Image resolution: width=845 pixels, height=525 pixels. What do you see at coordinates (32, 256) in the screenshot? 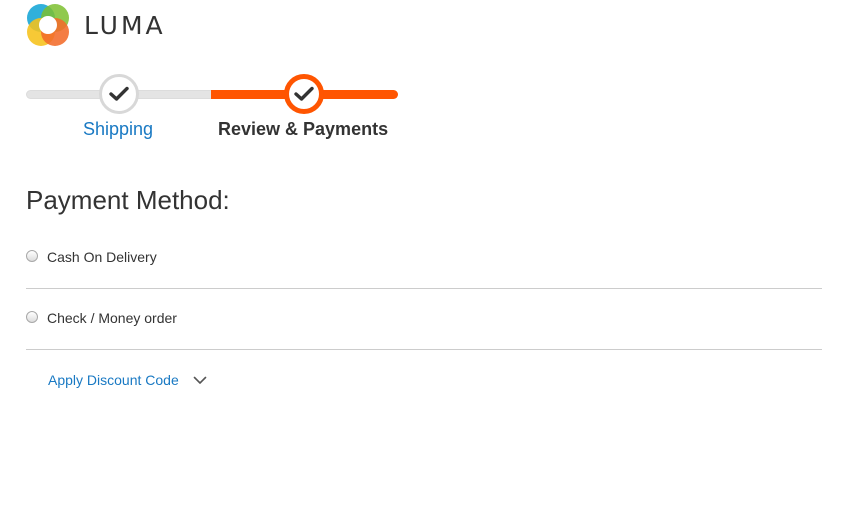
I see `cash-on-delivery-radio` at bounding box center [32, 256].